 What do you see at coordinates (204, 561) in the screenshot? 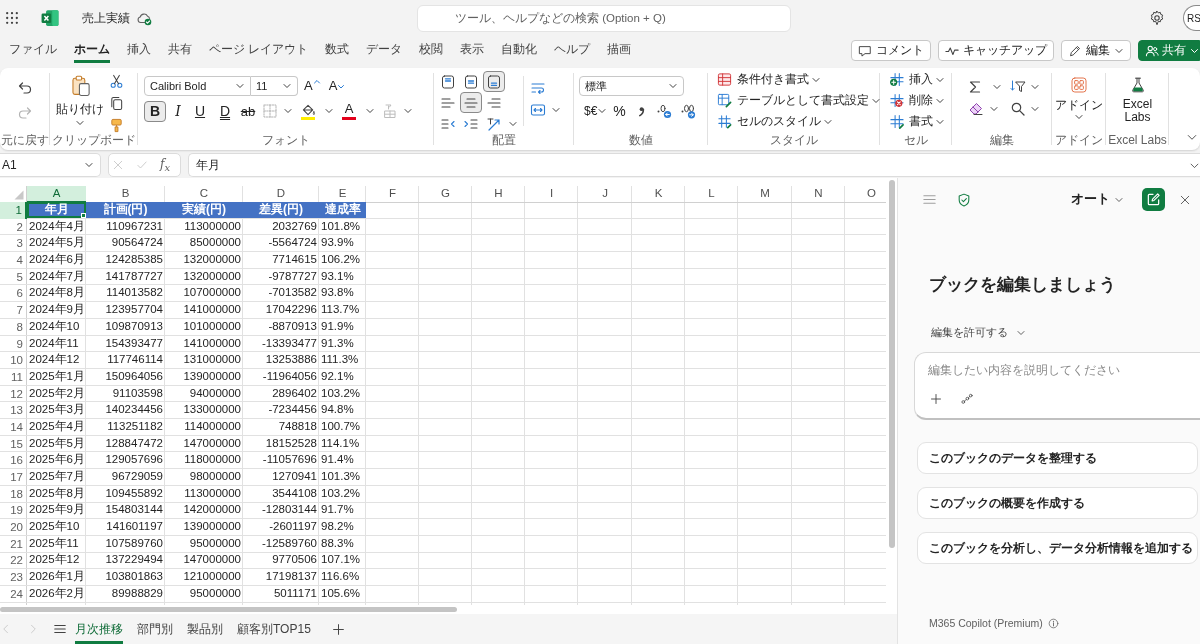
I see `table-cell: 147000000` at bounding box center [204, 561].